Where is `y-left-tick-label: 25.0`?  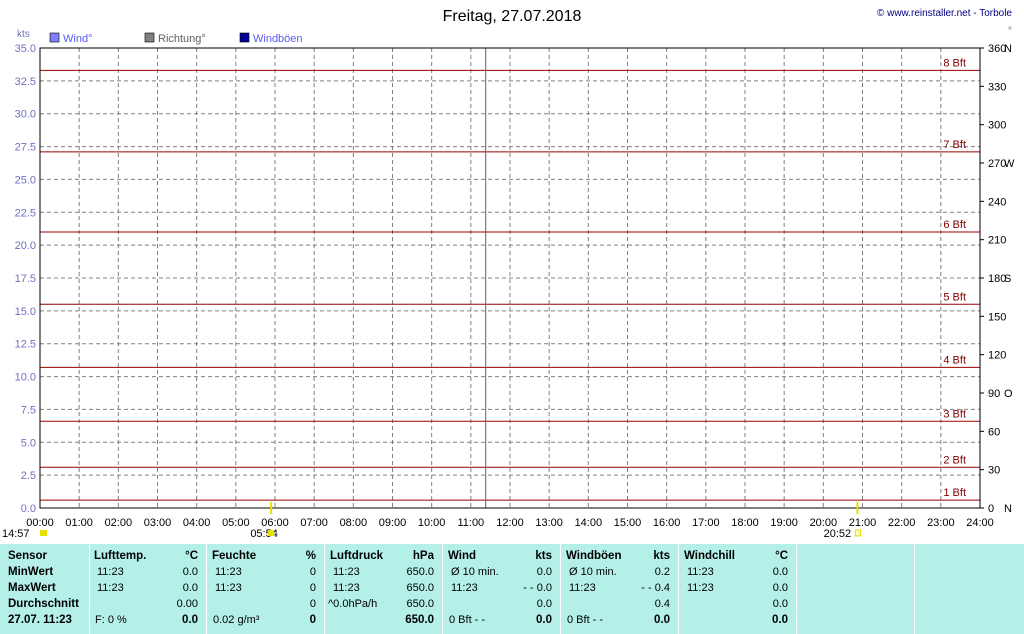 y-left-tick-label: 25.0 is located at coordinates (25, 180).